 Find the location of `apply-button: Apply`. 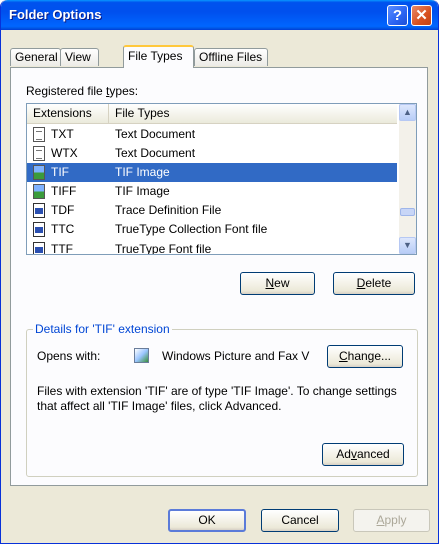

apply-button: Apply is located at coordinates (391, 520).